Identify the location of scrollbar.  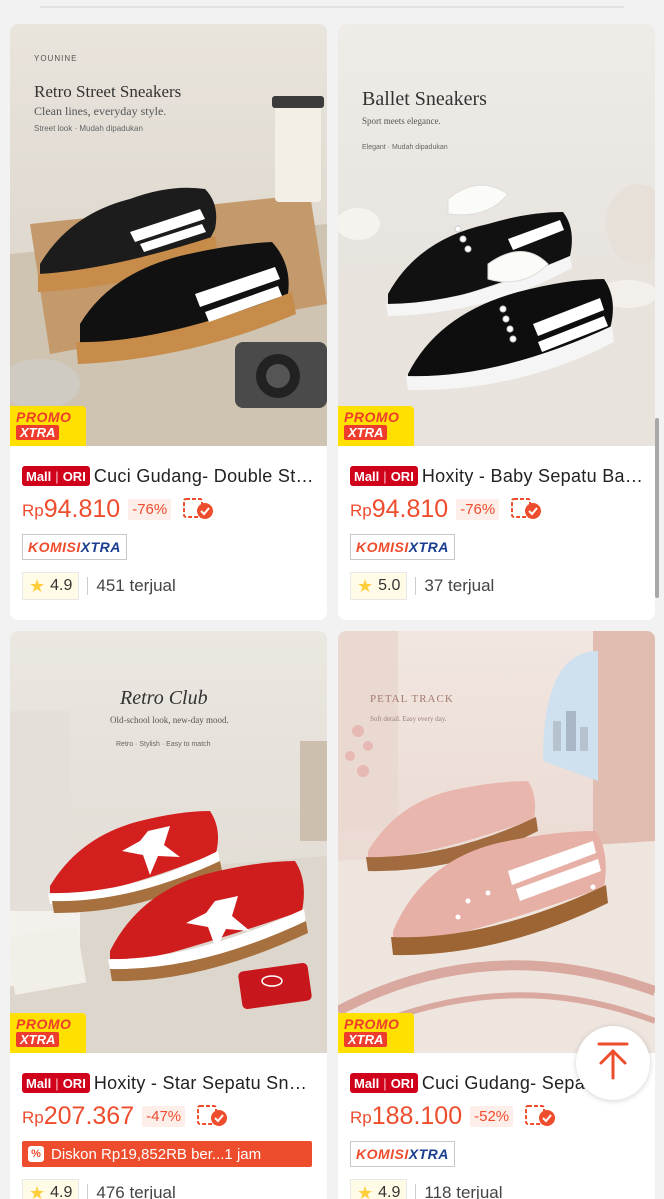
(657, 508).